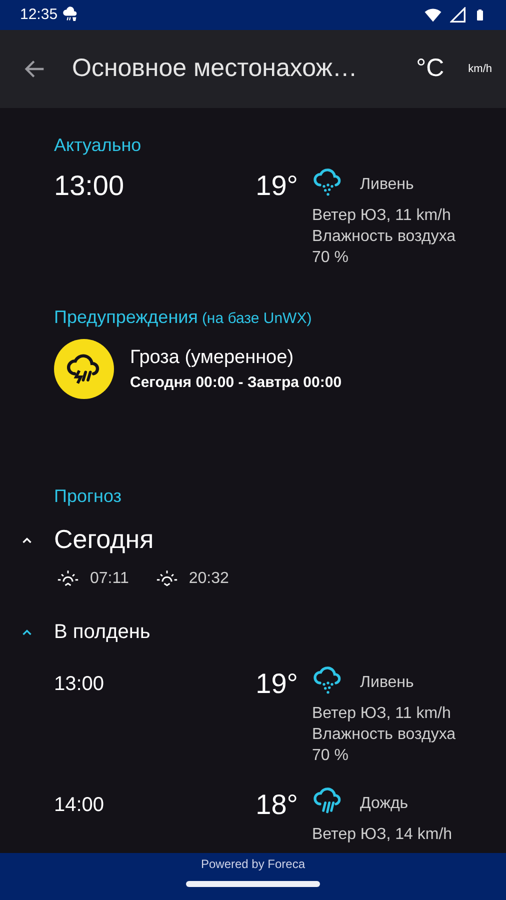 Image resolution: width=506 pixels, height=900 pixels. Describe the element at coordinates (80, 805) in the screenshot. I see `hour-time: 14:00` at that location.